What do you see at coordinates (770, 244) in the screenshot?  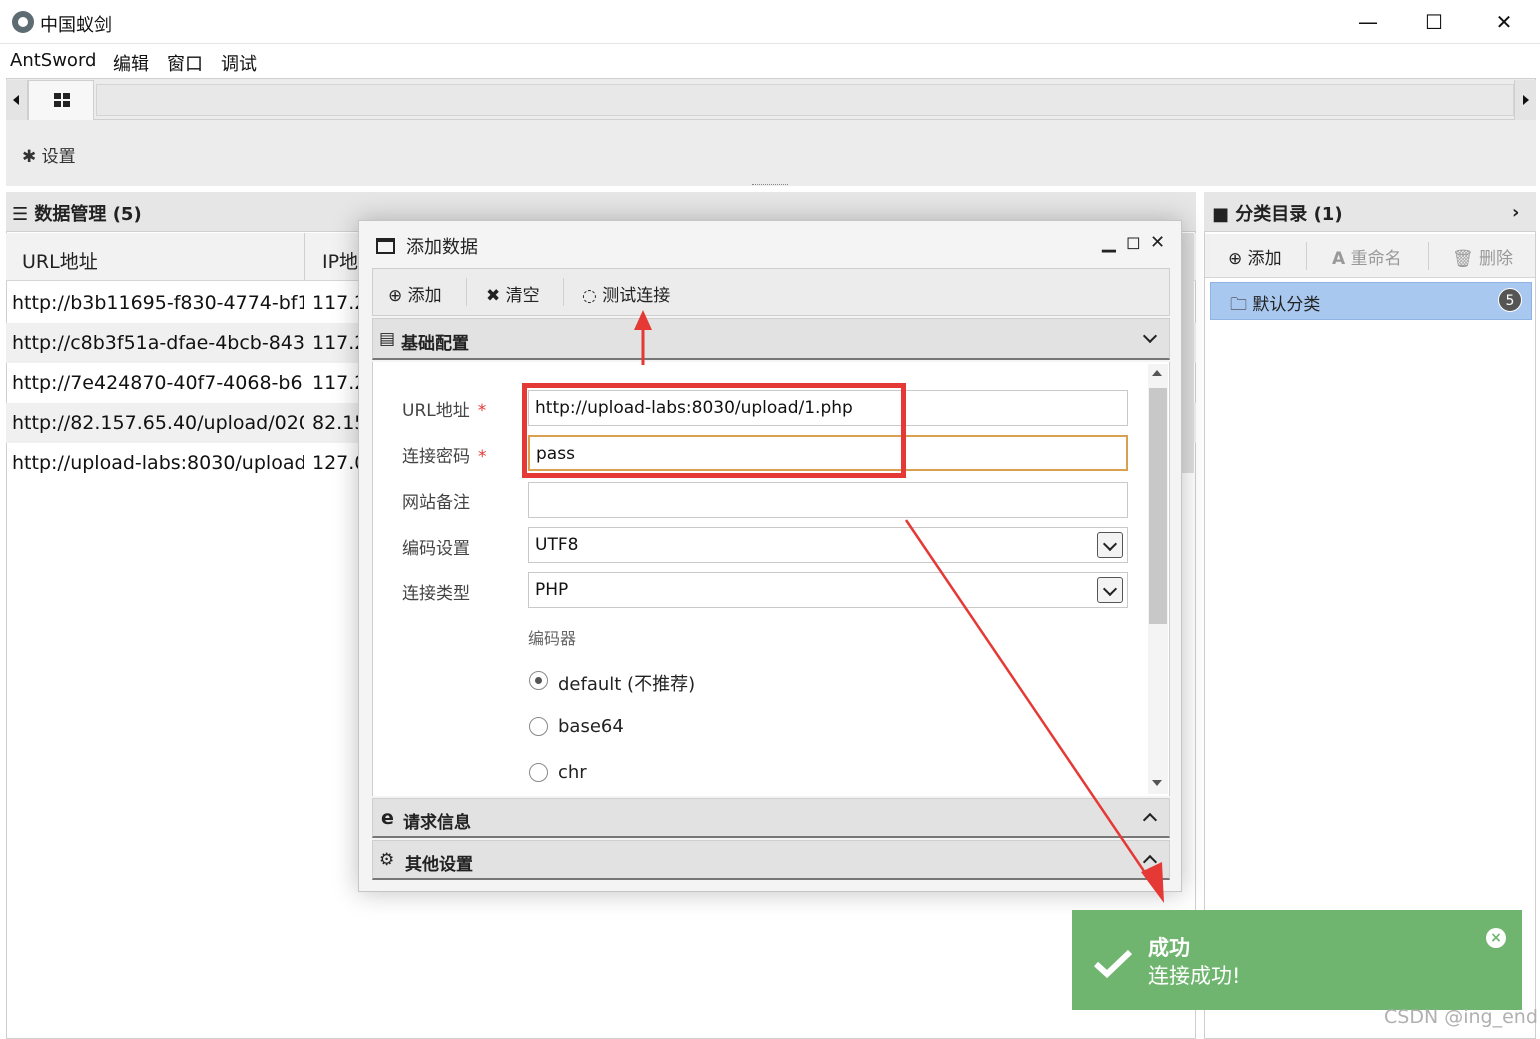 I see `dialog-title-bar` at bounding box center [770, 244].